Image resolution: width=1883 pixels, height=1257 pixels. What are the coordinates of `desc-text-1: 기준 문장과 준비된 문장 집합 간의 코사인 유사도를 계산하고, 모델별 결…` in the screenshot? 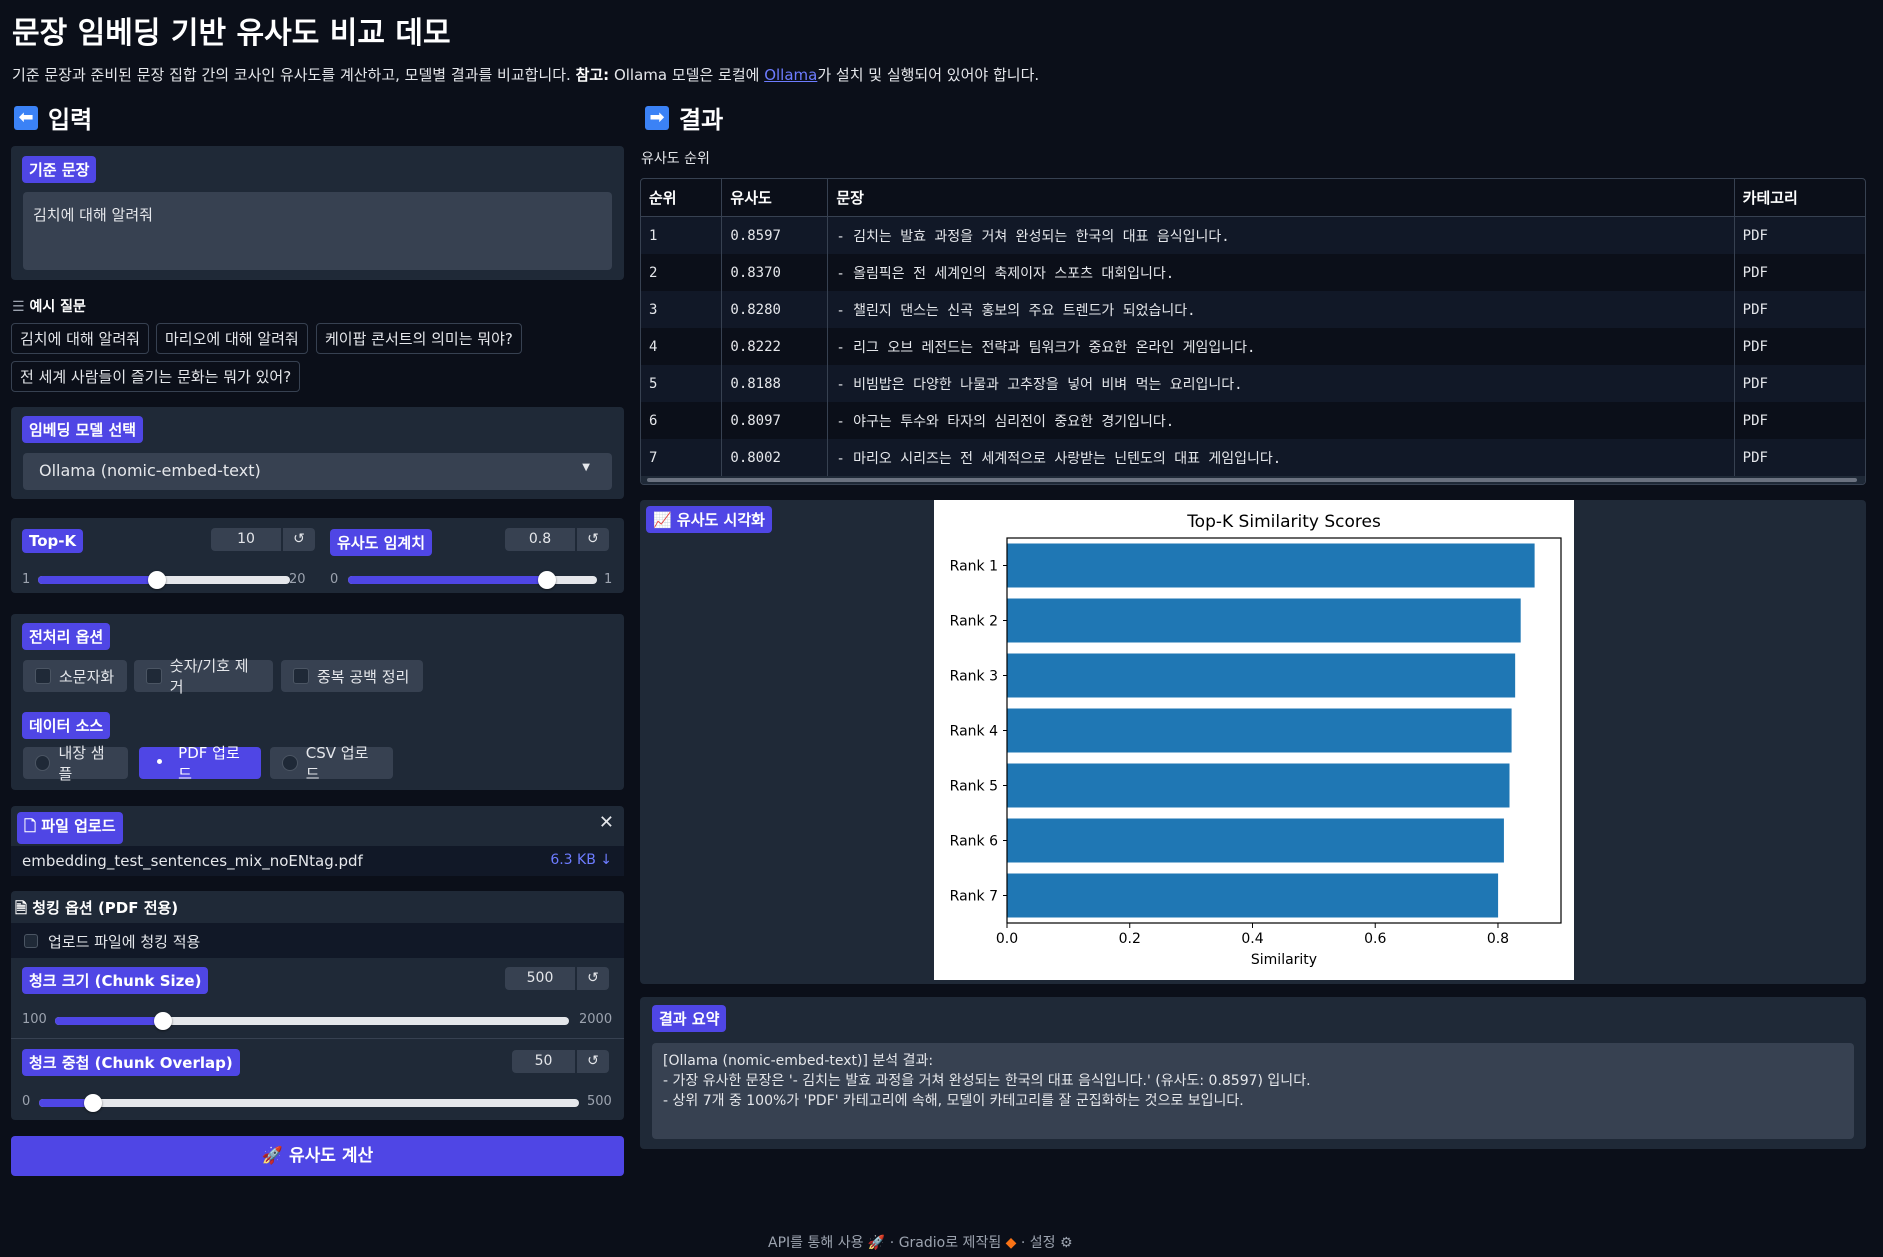 It's located at (294, 75).